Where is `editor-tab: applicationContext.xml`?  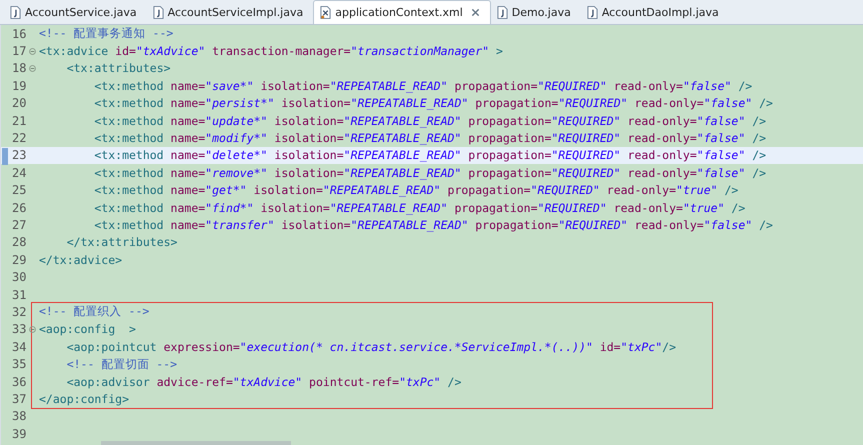
editor-tab: applicationContext.xml is located at coordinates (402, 12).